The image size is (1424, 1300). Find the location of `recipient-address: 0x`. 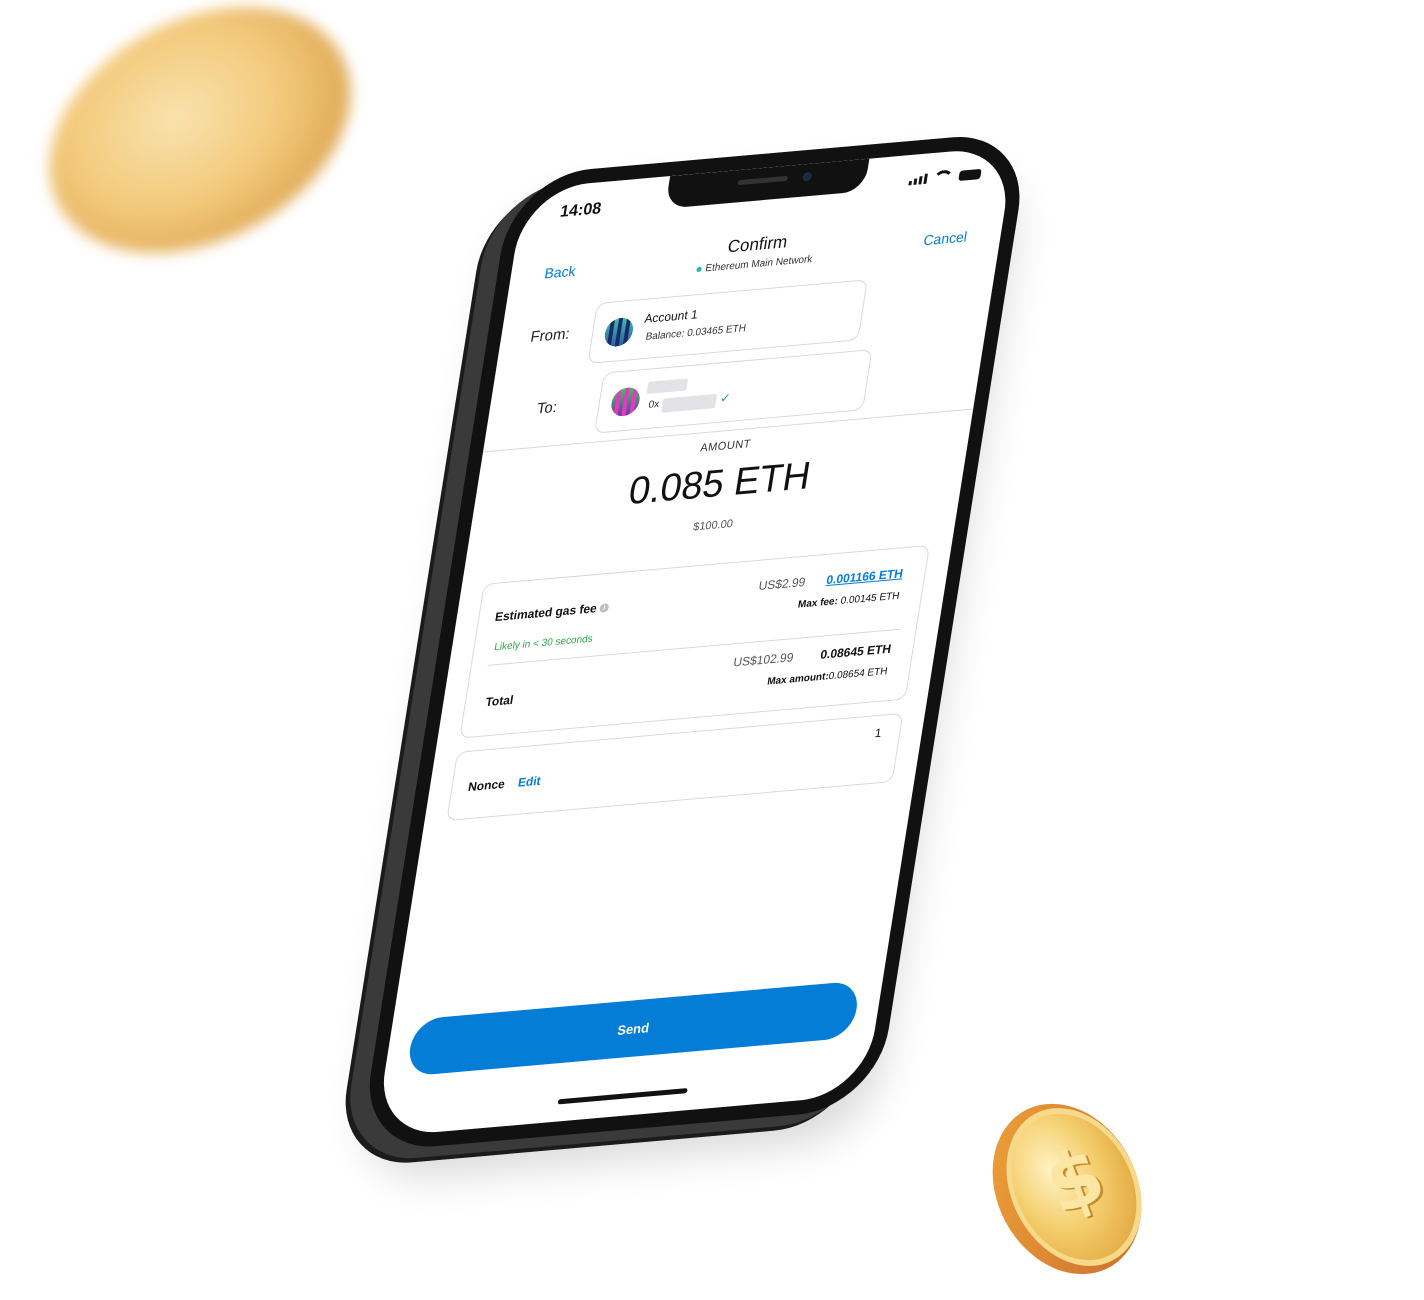

recipient-address: 0x is located at coordinates (653, 404).